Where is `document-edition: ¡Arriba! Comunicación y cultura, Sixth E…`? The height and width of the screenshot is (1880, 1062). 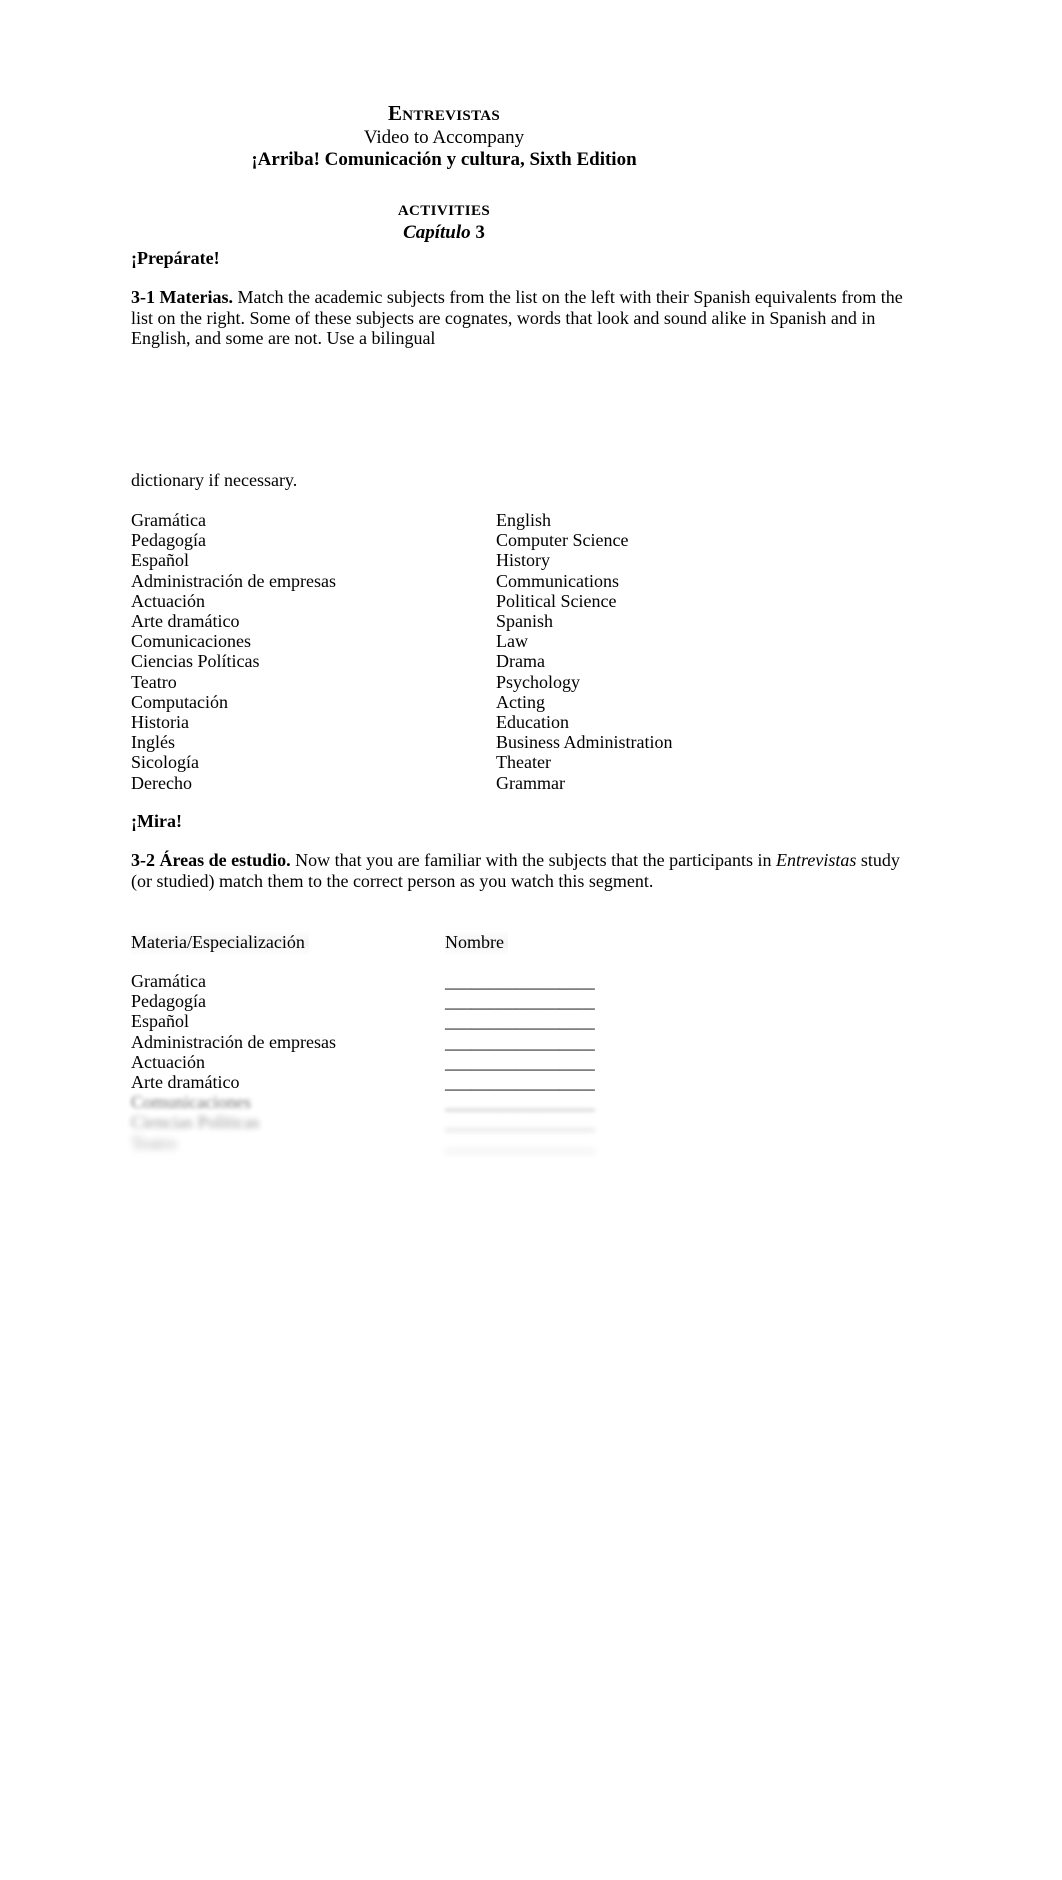
document-edition: ¡Arriba! Comunicación y cultura, Sixth E… is located at coordinates (444, 159).